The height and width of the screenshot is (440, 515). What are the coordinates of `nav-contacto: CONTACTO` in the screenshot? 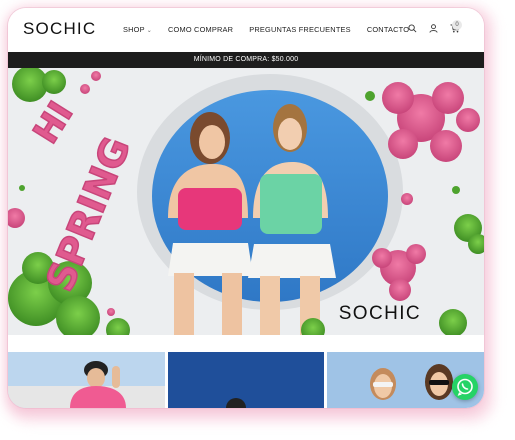 It's located at (388, 29).